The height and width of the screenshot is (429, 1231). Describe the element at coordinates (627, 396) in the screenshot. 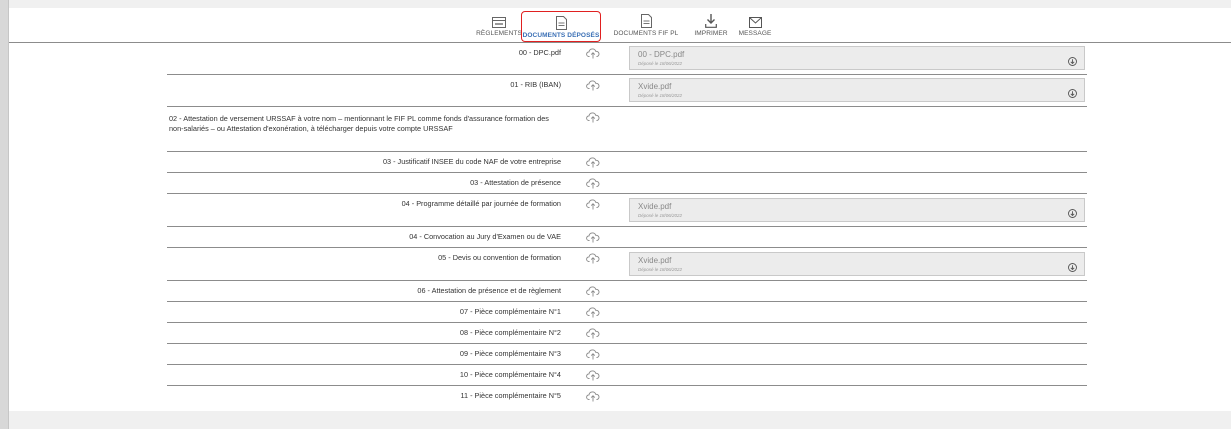

I see `document-row: 11 - Pièce complémentaire N°5` at that location.